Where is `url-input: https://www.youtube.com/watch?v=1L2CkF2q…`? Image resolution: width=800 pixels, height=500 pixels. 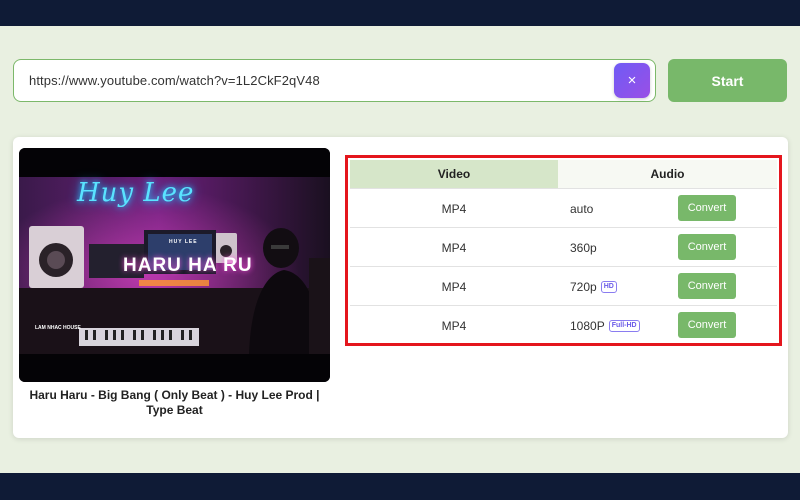 url-input: https://www.youtube.com/watch?v=1L2CkF2q… is located at coordinates (334, 80).